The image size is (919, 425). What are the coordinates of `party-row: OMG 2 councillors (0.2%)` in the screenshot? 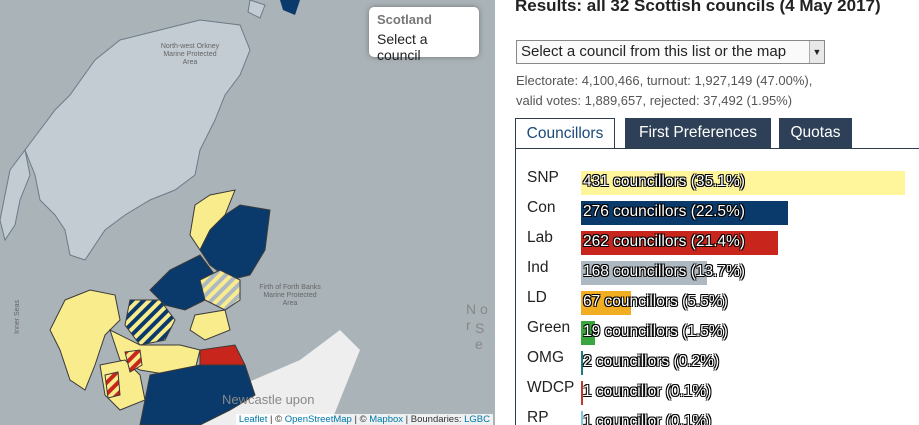 It's located at (717, 362).